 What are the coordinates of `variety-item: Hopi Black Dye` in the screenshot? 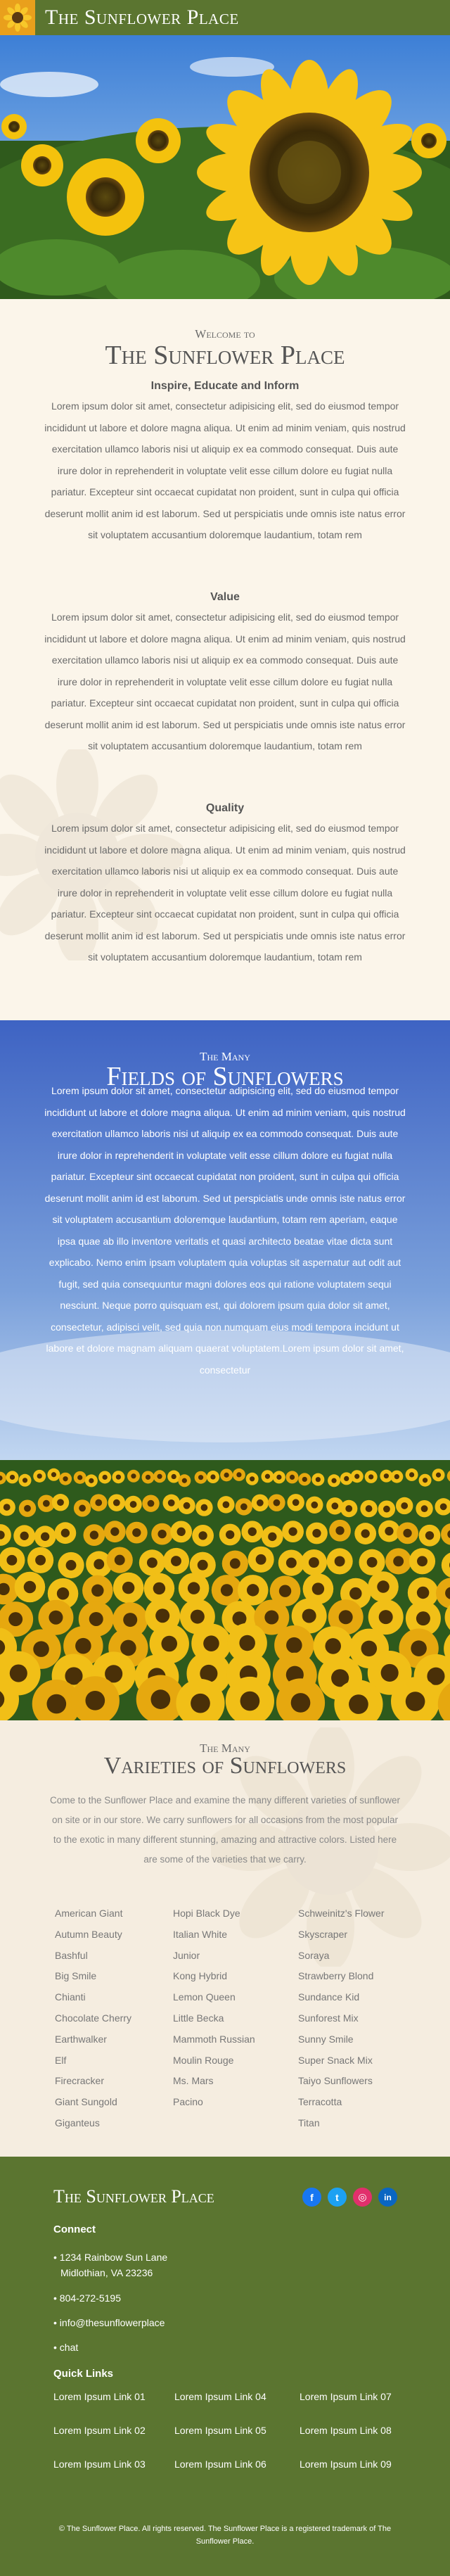 It's located at (207, 1913).